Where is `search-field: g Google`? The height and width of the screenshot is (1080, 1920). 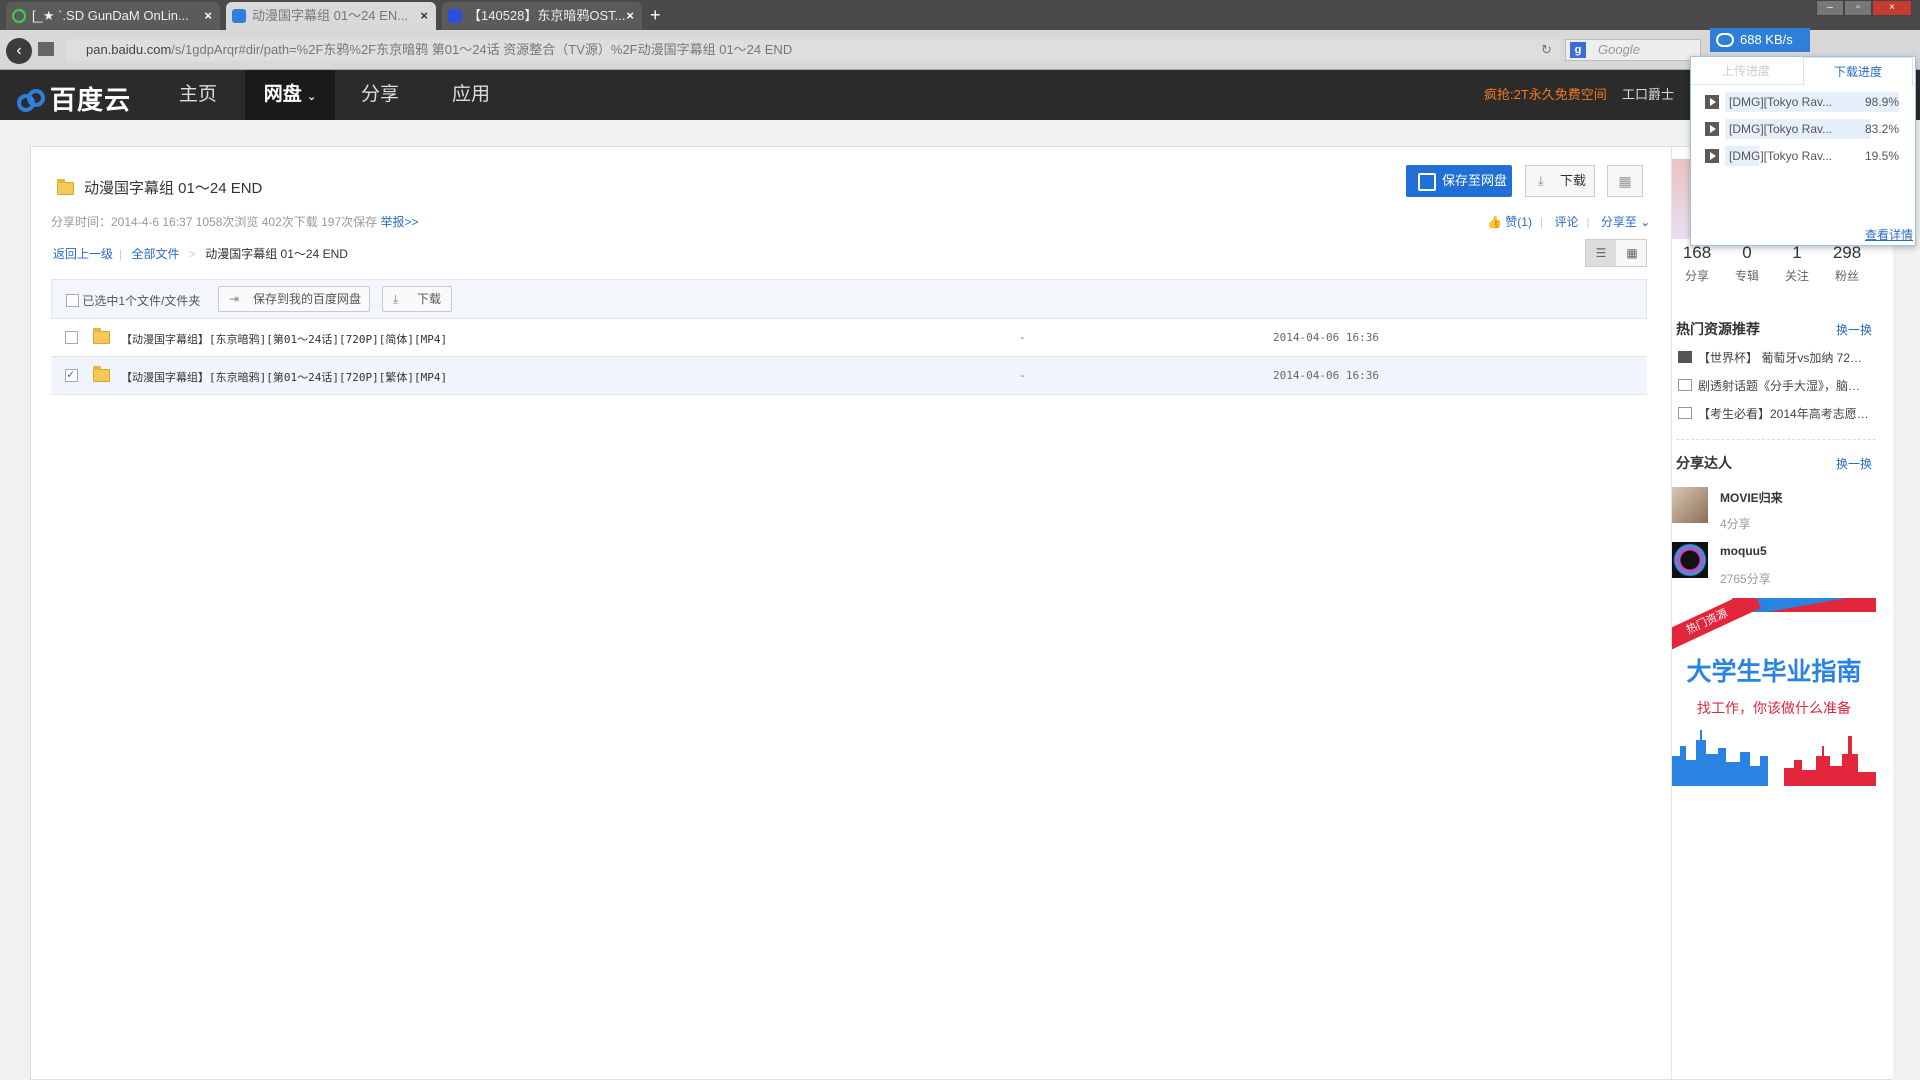 search-field: g Google is located at coordinates (1633, 50).